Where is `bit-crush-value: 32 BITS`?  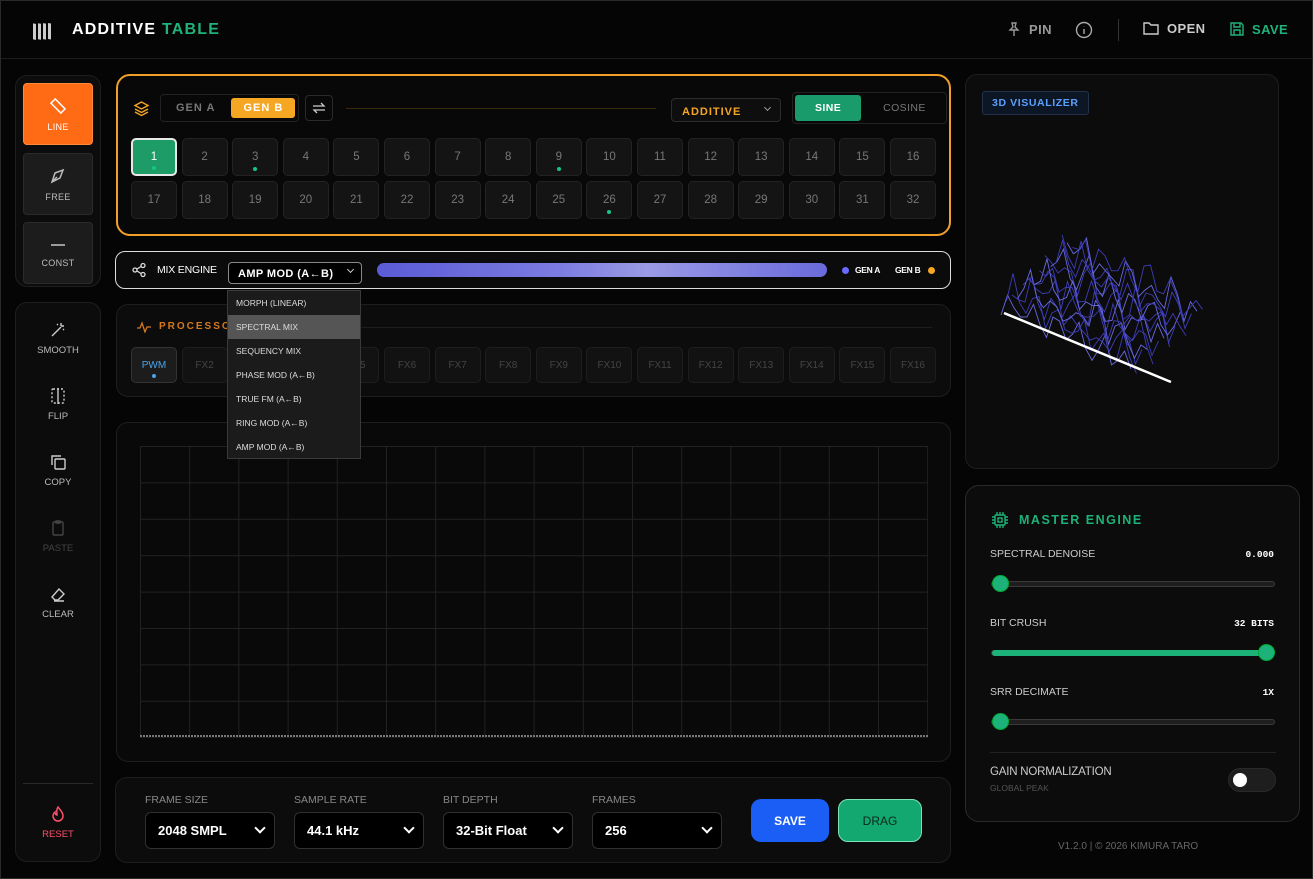 bit-crush-value: 32 BITS is located at coordinates (1254, 623).